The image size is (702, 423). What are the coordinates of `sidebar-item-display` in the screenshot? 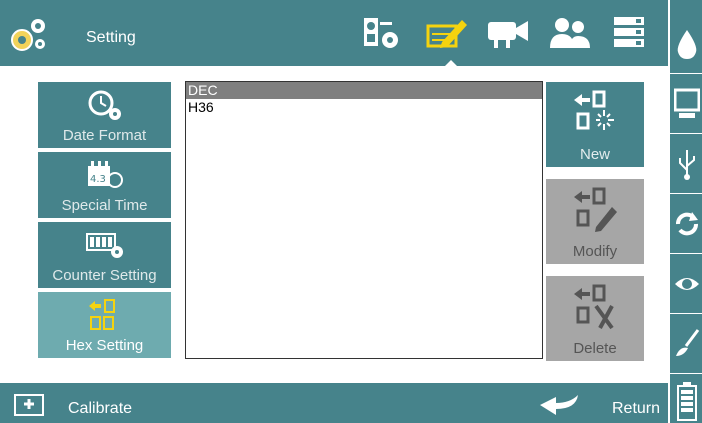 It's located at (686, 104).